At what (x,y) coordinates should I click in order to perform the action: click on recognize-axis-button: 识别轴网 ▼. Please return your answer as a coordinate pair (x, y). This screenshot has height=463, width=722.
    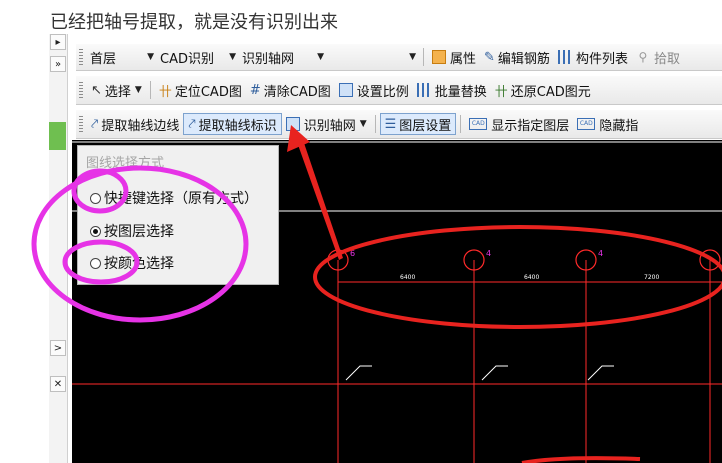
    Looking at the image, I should click on (326, 124).